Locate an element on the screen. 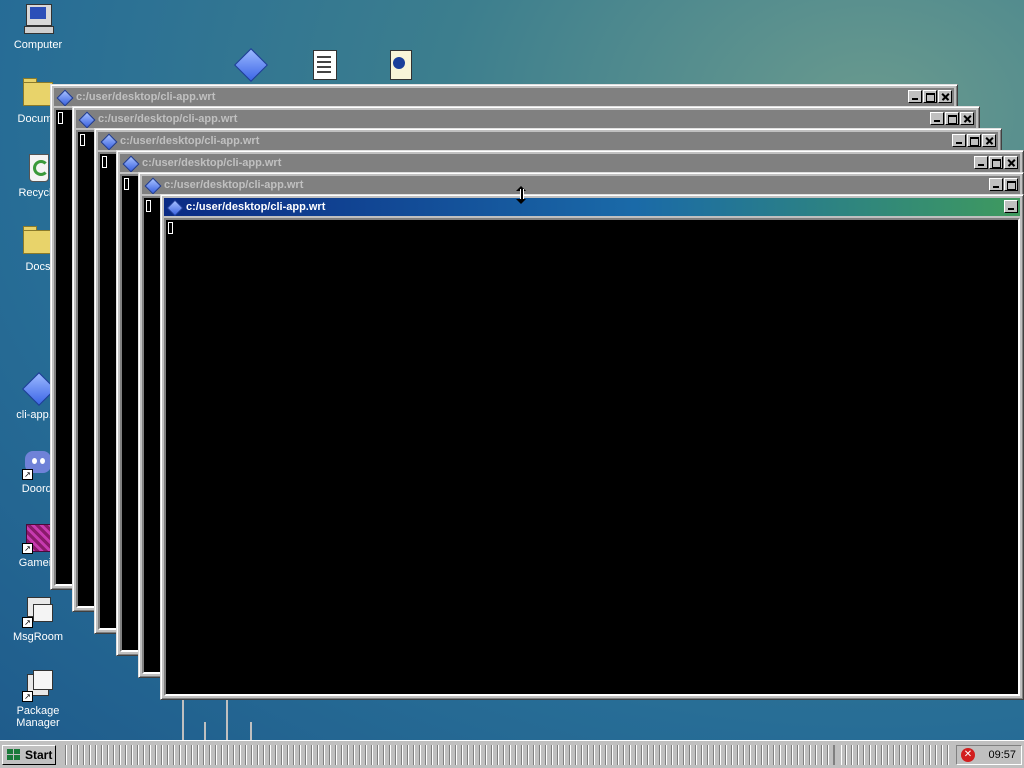 Image resolution: width=1024 pixels, height=768 pixels. desktop-icon-label: MsgRoom is located at coordinates (38, 637).